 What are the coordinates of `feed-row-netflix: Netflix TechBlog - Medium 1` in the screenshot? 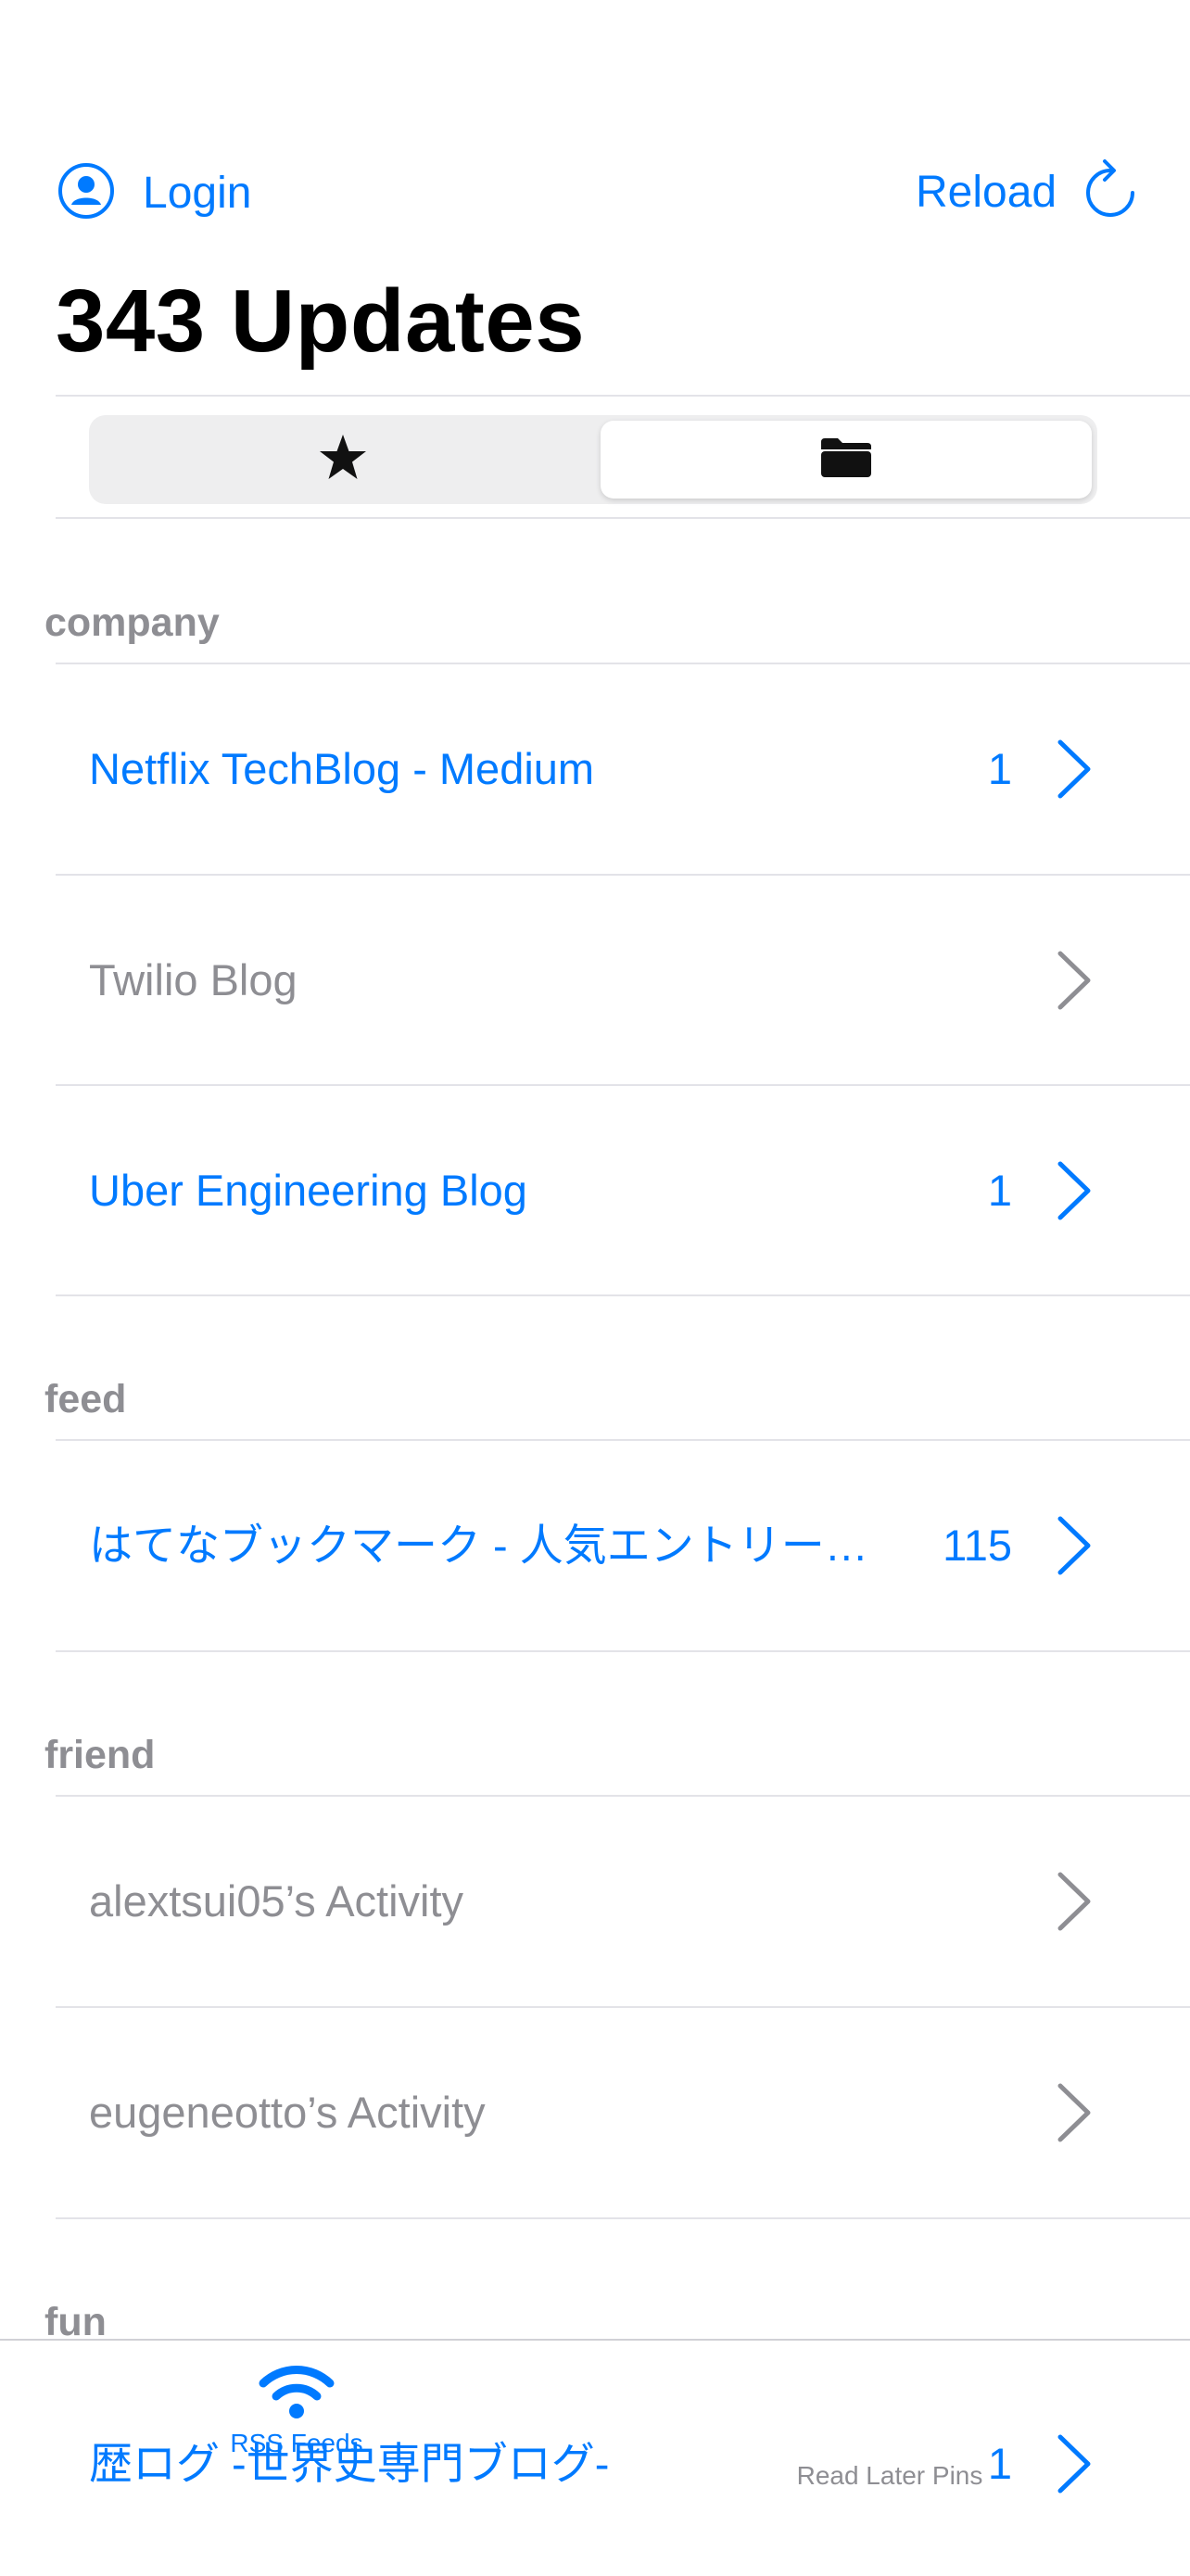 It's located at (595, 769).